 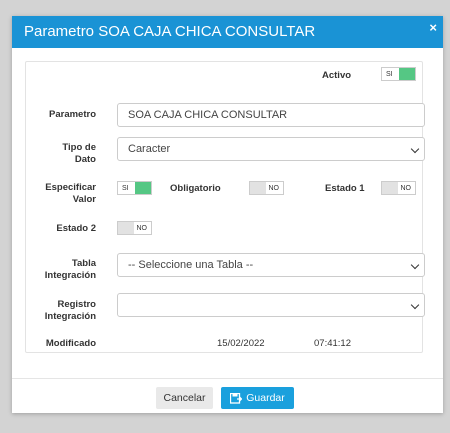 I want to click on especificar-valor-label: Especificar Valor, so click(x=61, y=194).